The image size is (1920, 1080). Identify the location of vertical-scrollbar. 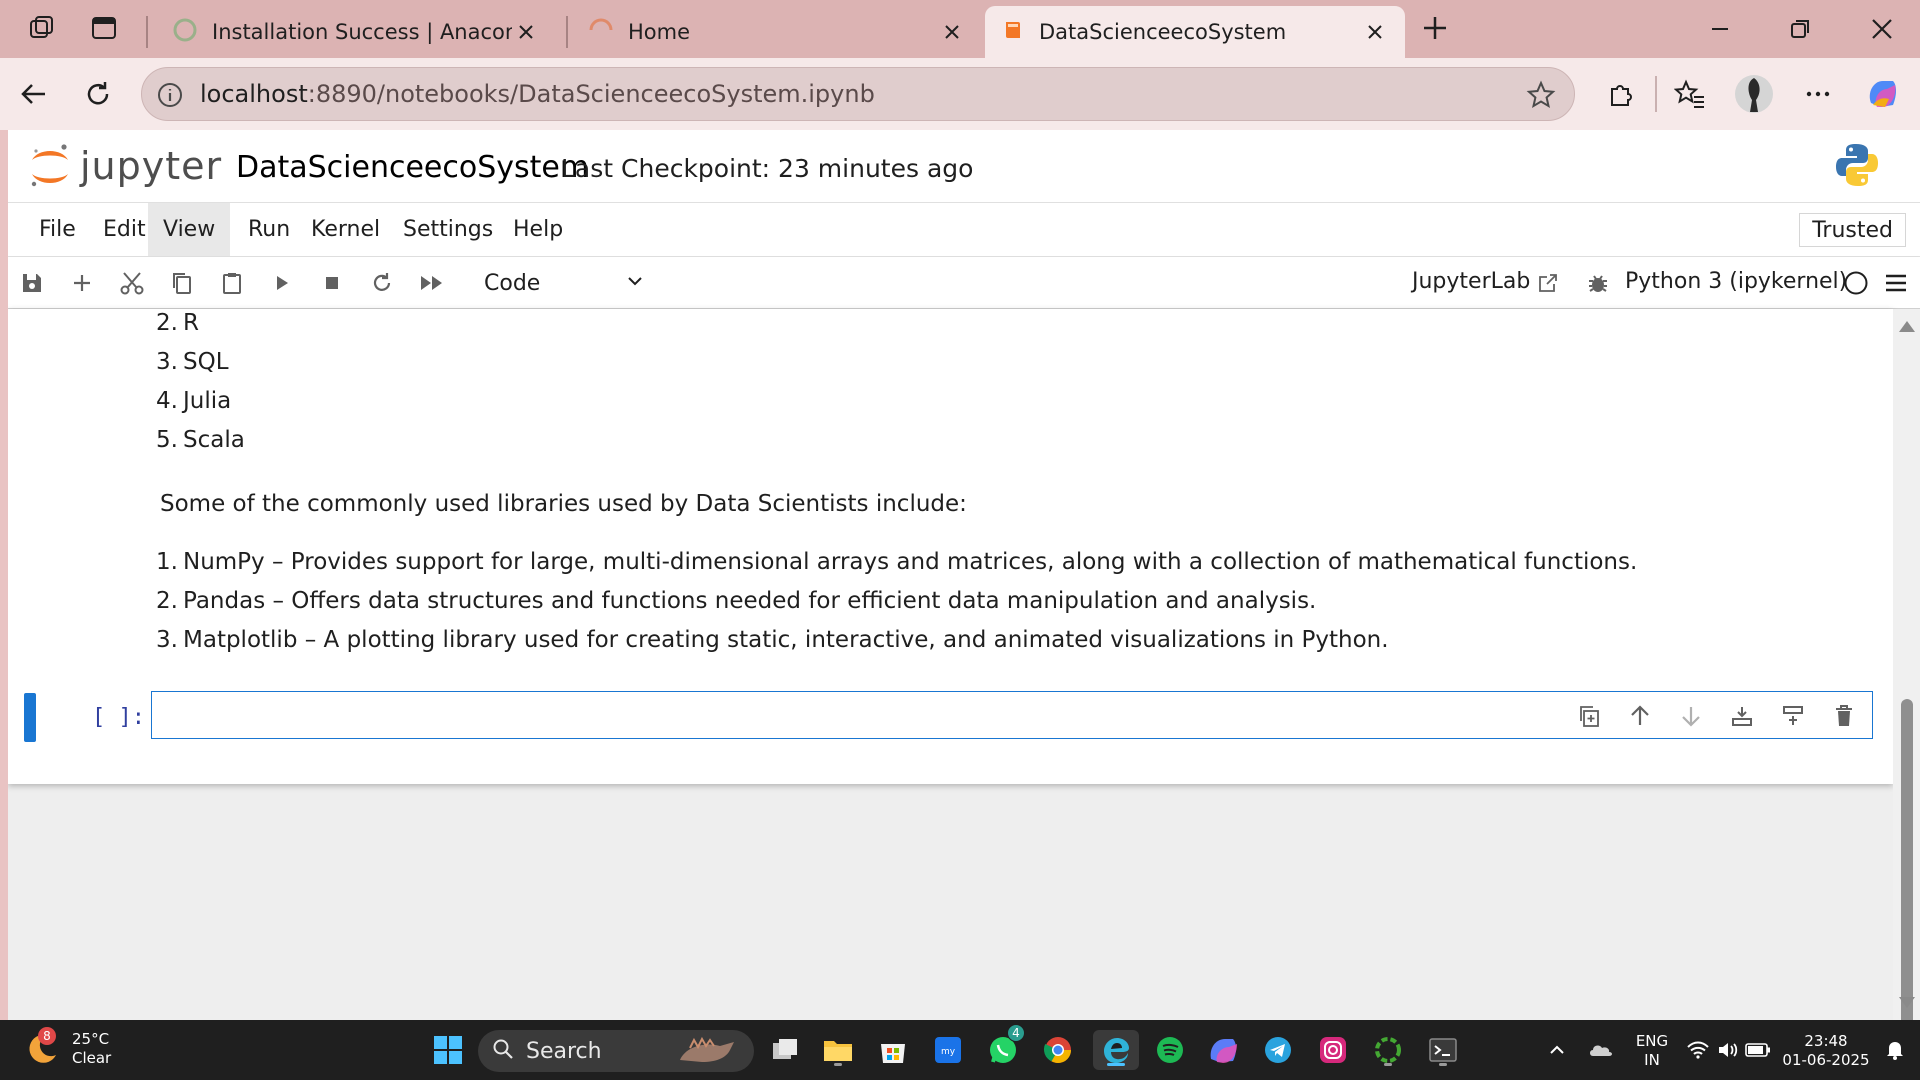
(1906, 664).